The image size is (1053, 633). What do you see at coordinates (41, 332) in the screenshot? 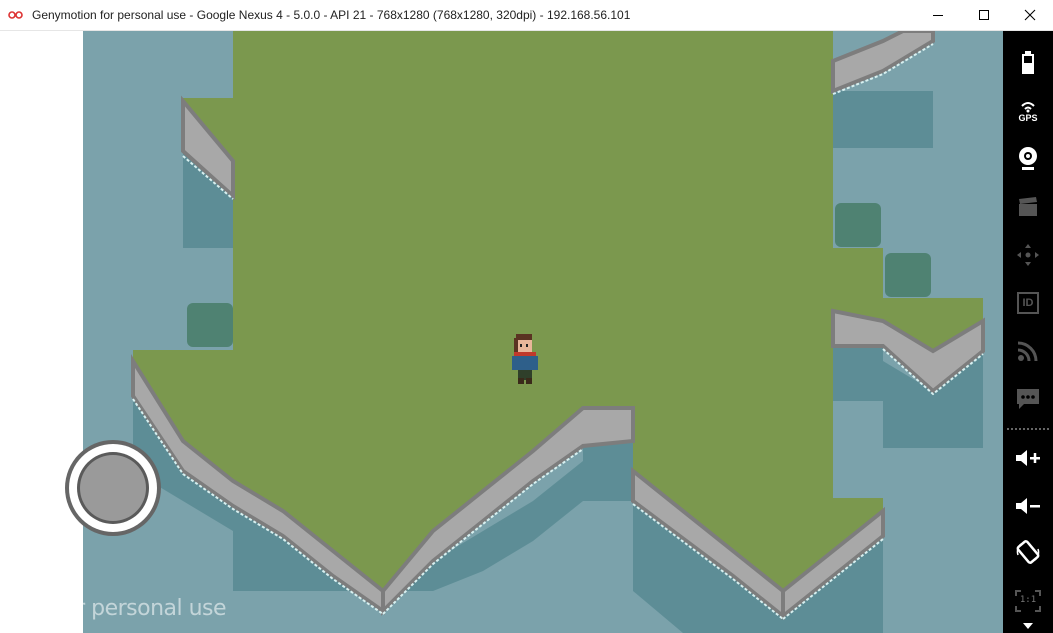
I see `emulator-margin` at bounding box center [41, 332].